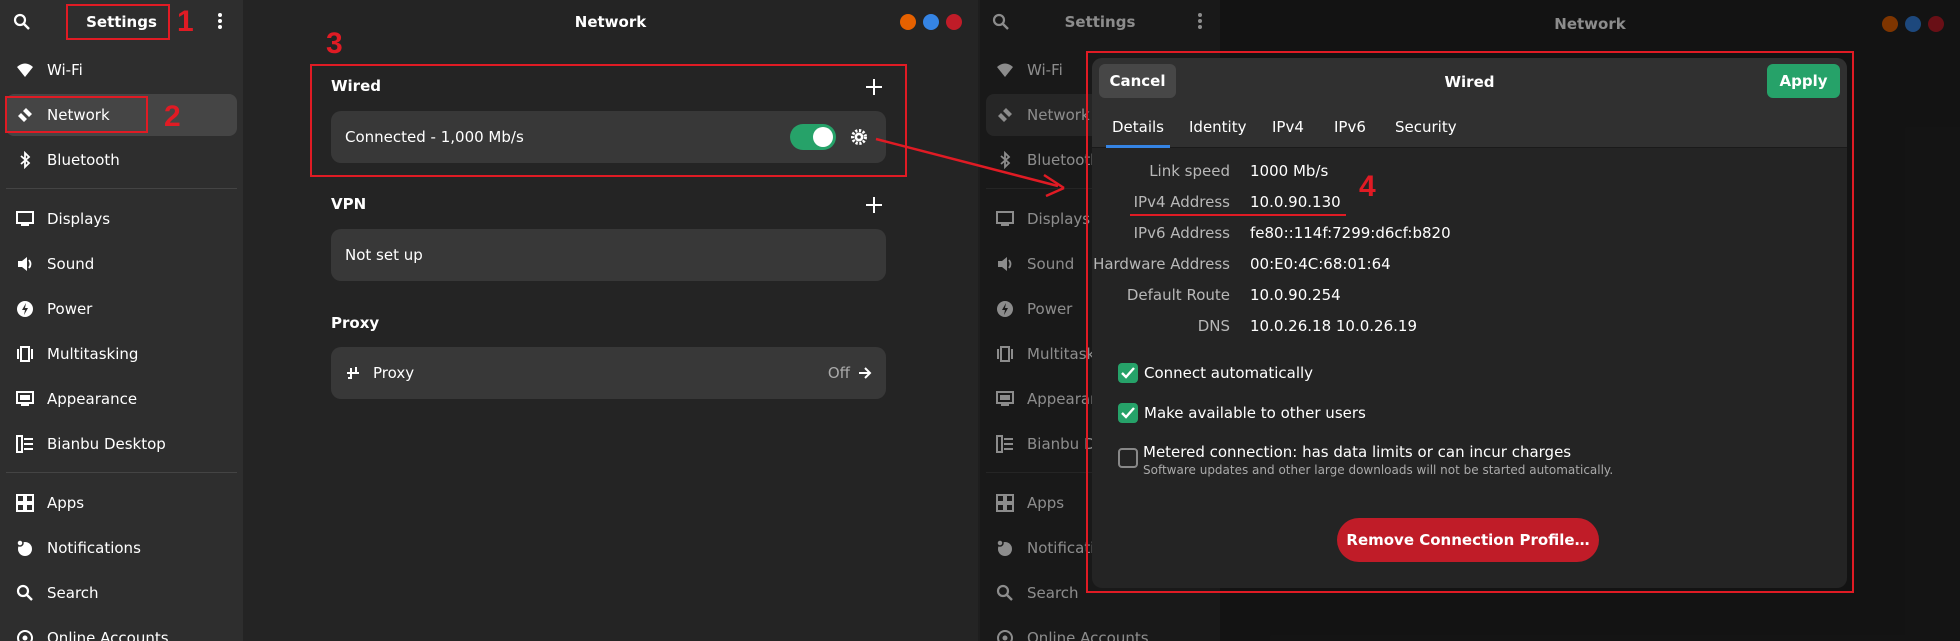  I want to click on annotation-underline, so click(1238, 215).